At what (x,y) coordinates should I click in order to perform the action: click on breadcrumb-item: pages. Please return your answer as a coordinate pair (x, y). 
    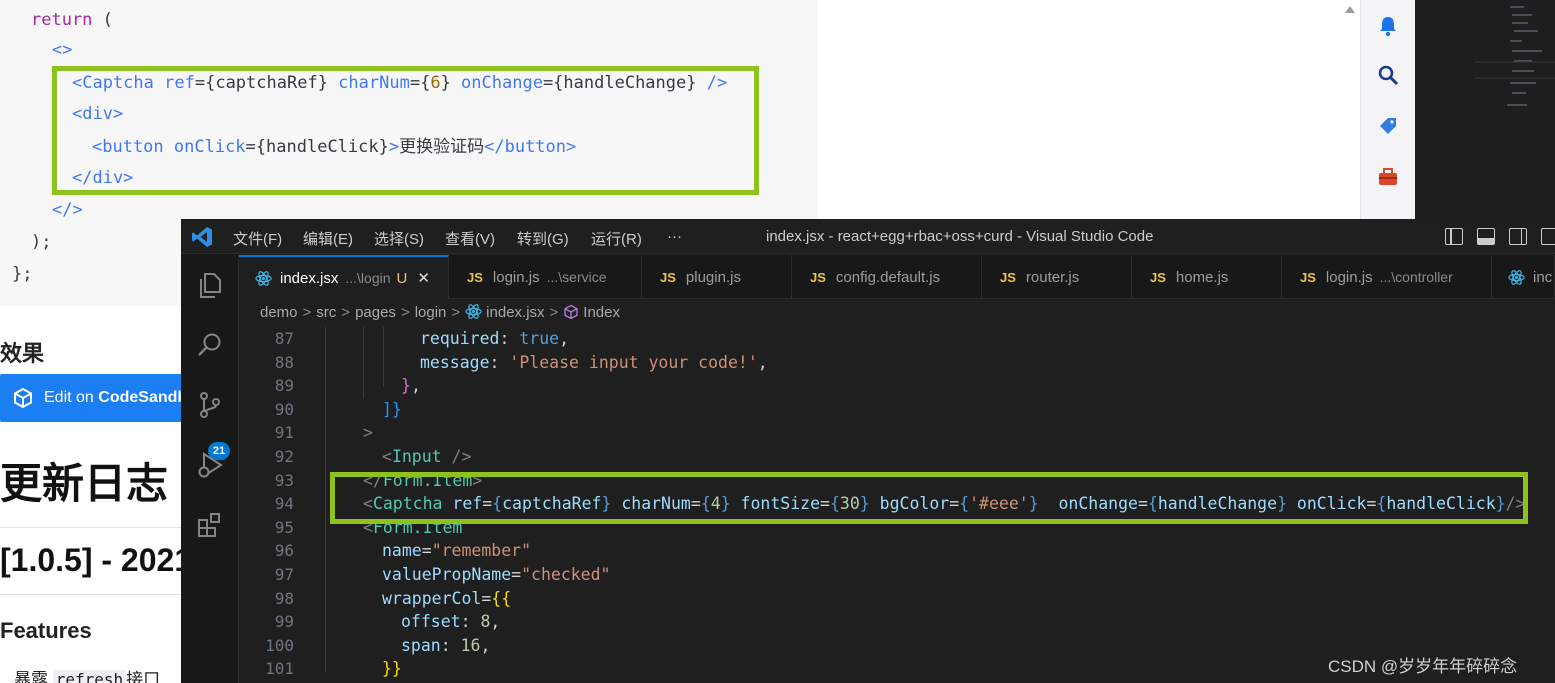
    Looking at the image, I should click on (375, 312).